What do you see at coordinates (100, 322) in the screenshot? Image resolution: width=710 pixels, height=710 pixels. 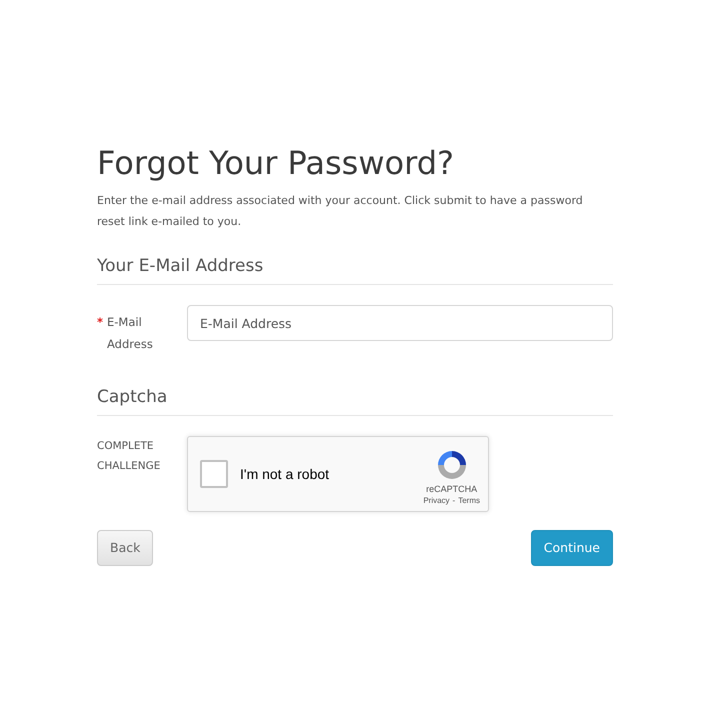 I see `required-mark: *` at bounding box center [100, 322].